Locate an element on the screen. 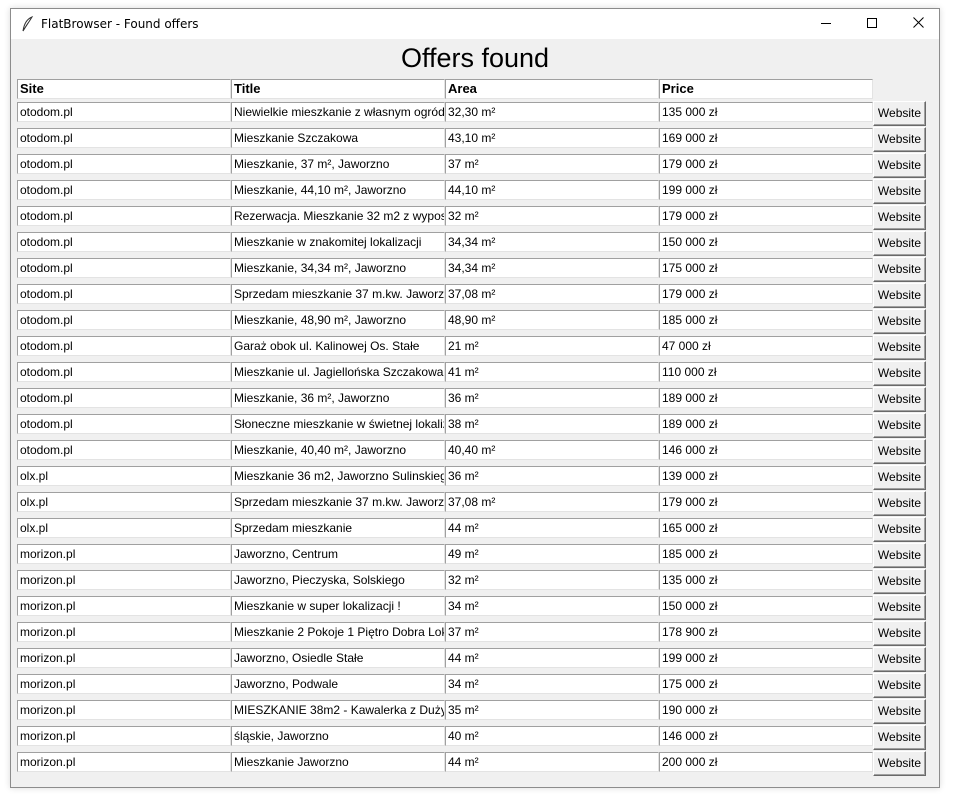 This screenshot has width=956, height=799. cell-title: Mieszkanie w znakomitej lokalizacji is located at coordinates (338, 242).